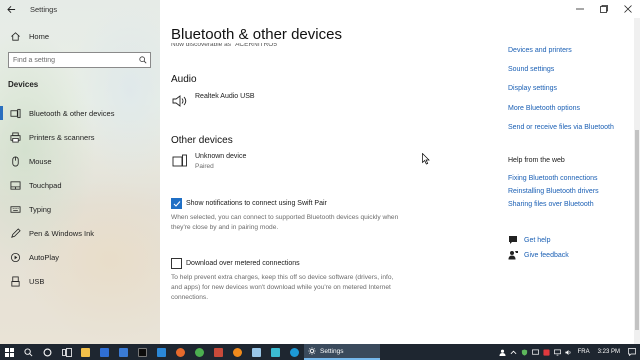 The height and width of the screenshot is (360, 640). Describe the element at coordinates (80, 233) in the screenshot. I see `nav-item-pen: Pen & Windows Ink` at that location.